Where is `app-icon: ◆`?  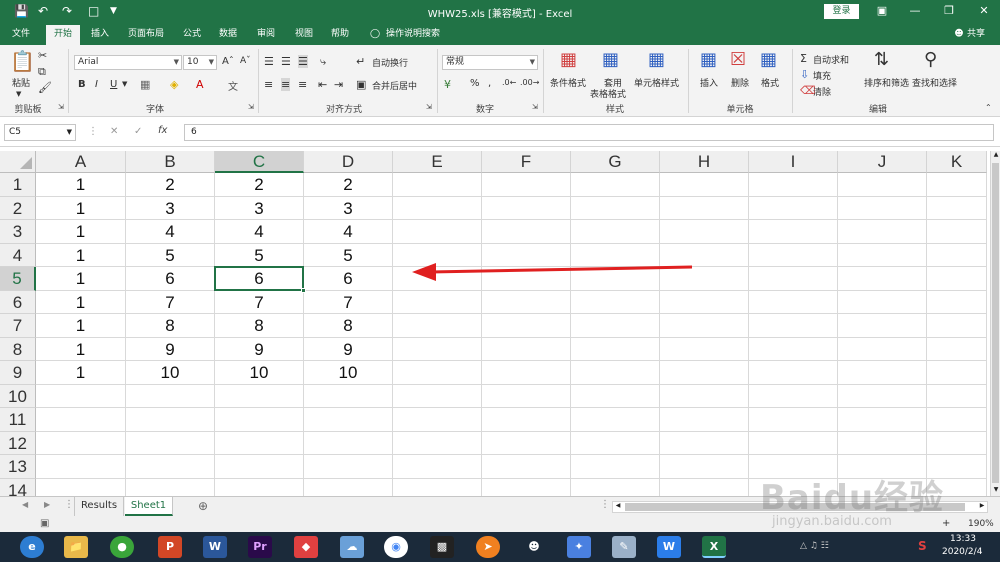
app-icon: ◆ is located at coordinates (306, 547).